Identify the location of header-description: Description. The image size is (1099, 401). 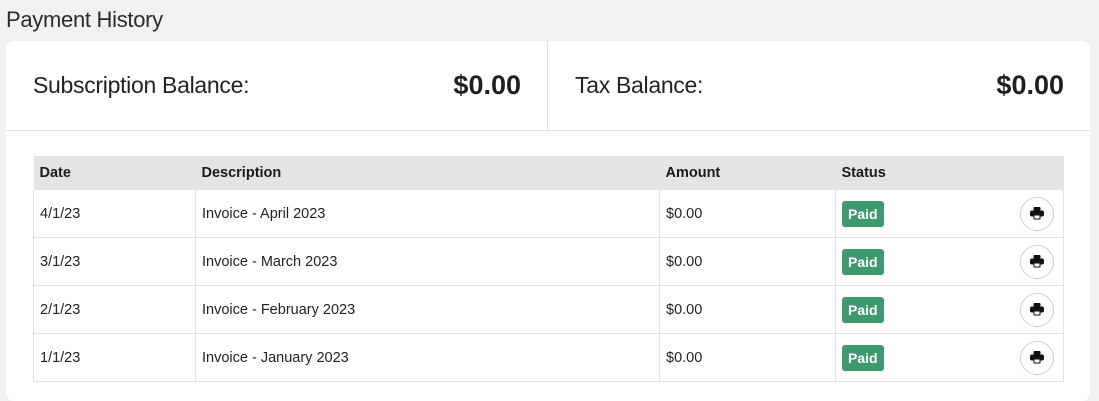
(427, 173).